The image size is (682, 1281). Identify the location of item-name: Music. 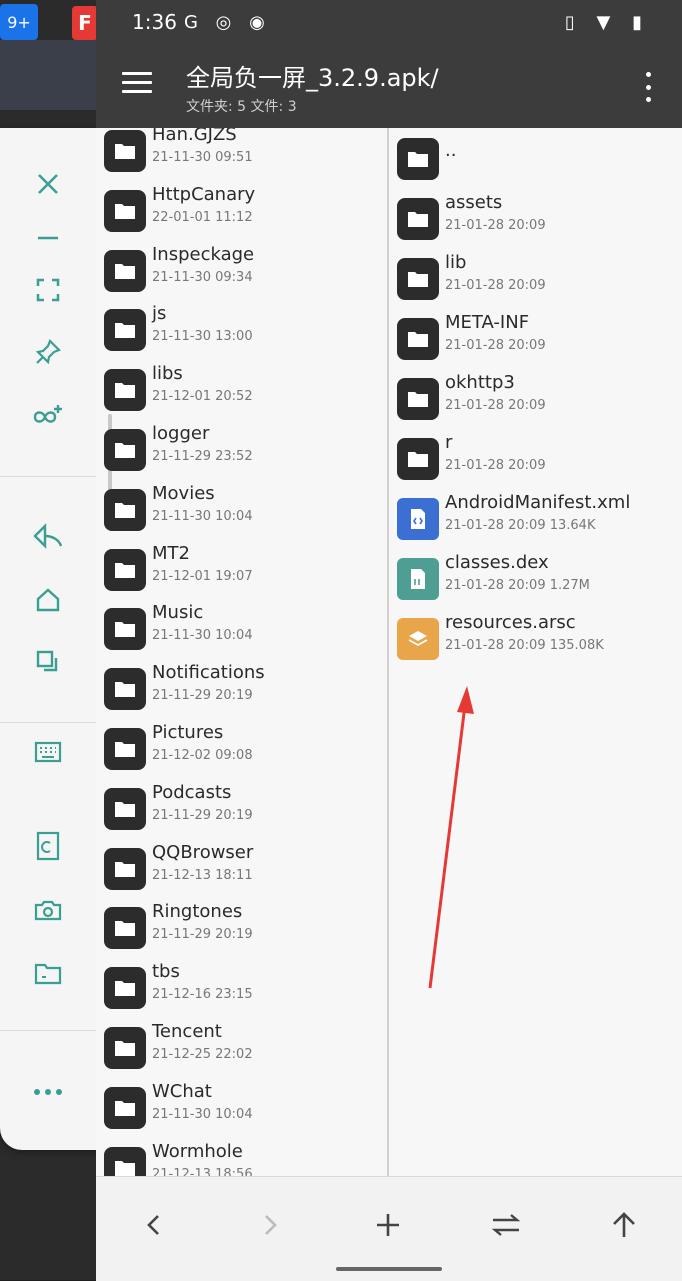
(178, 613).